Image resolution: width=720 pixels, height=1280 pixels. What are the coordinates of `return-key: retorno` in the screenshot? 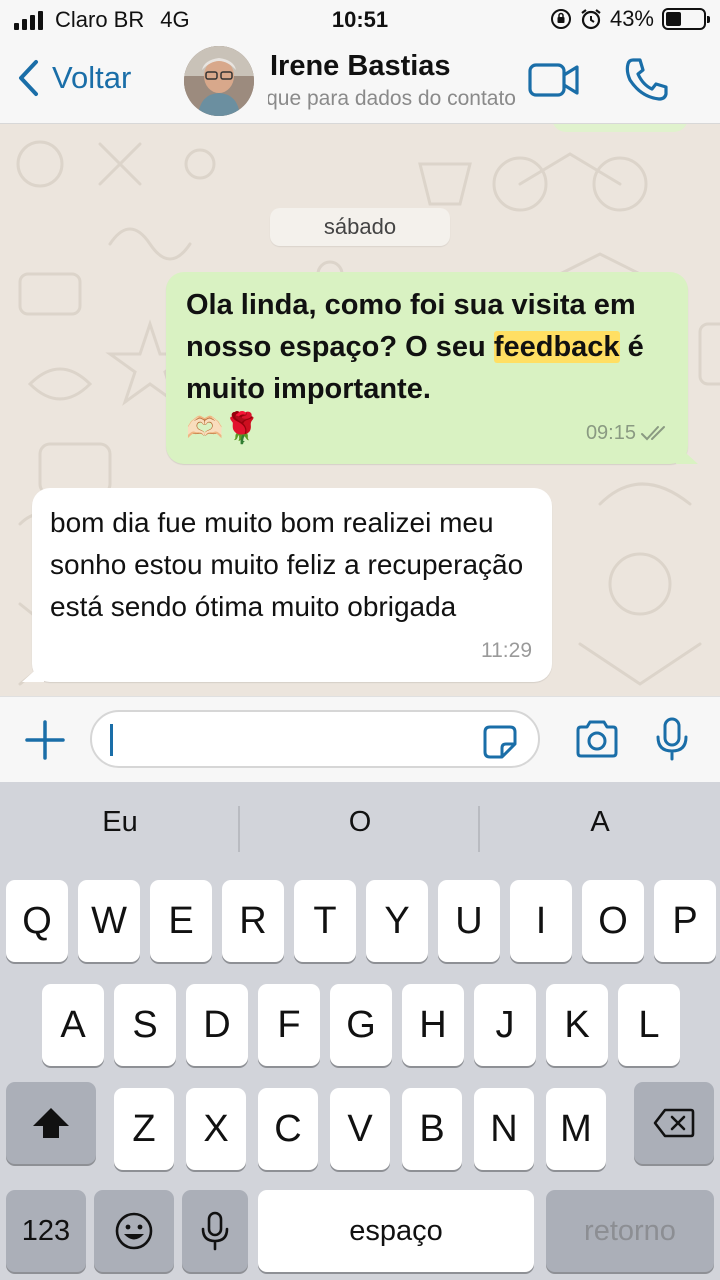 It's located at (630, 1231).